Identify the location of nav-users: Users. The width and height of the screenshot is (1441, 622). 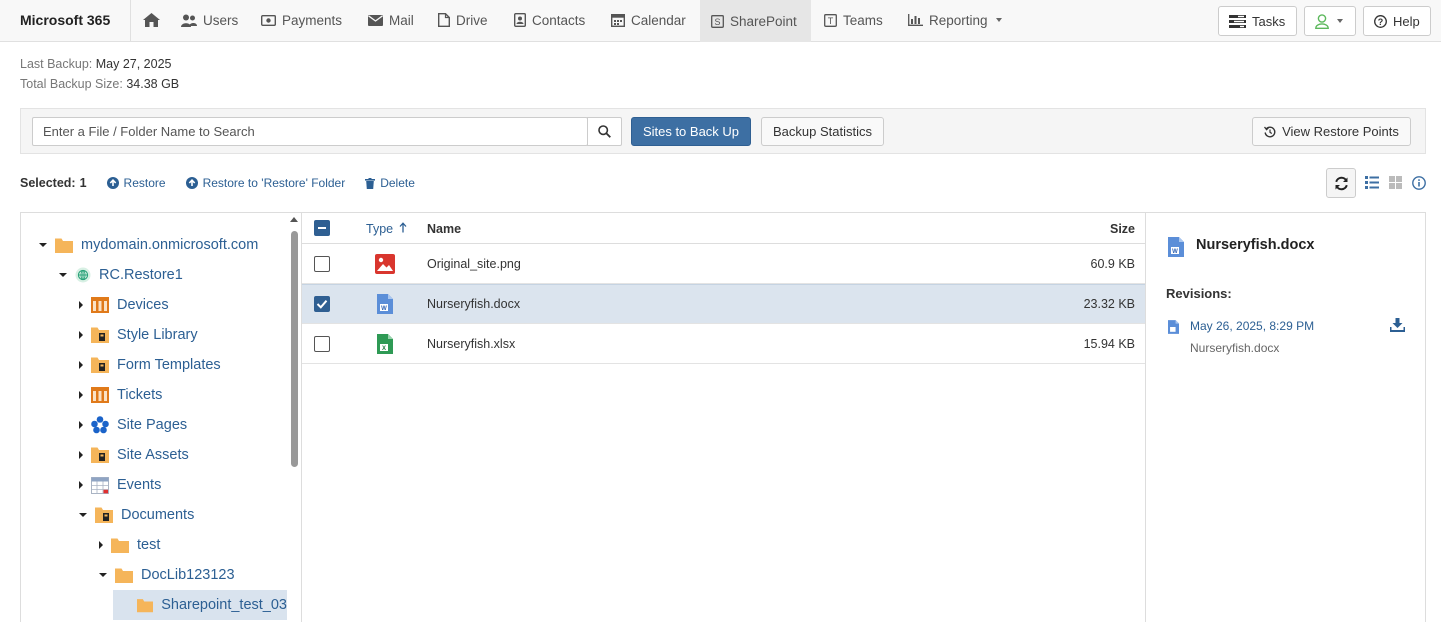
(209, 20).